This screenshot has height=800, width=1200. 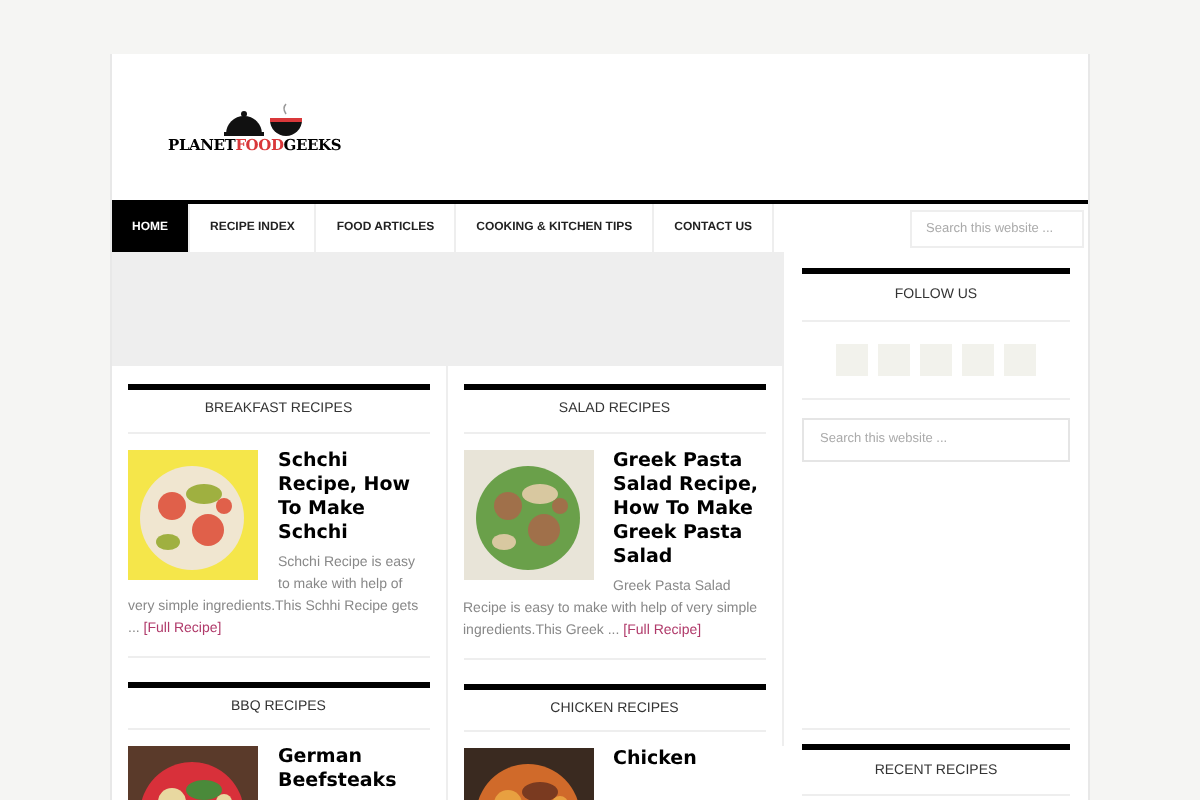 What do you see at coordinates (689, 760) in the screenshot?
I see `post-title: Chicken` at bounding box center [689, 760].